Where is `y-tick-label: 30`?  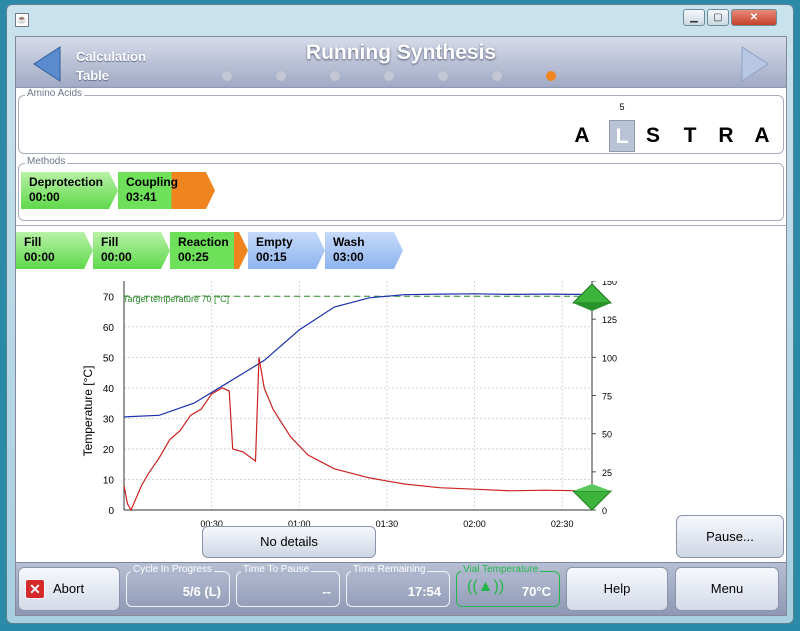
y-tick-label: 30 is located at coordinates (109, 419).